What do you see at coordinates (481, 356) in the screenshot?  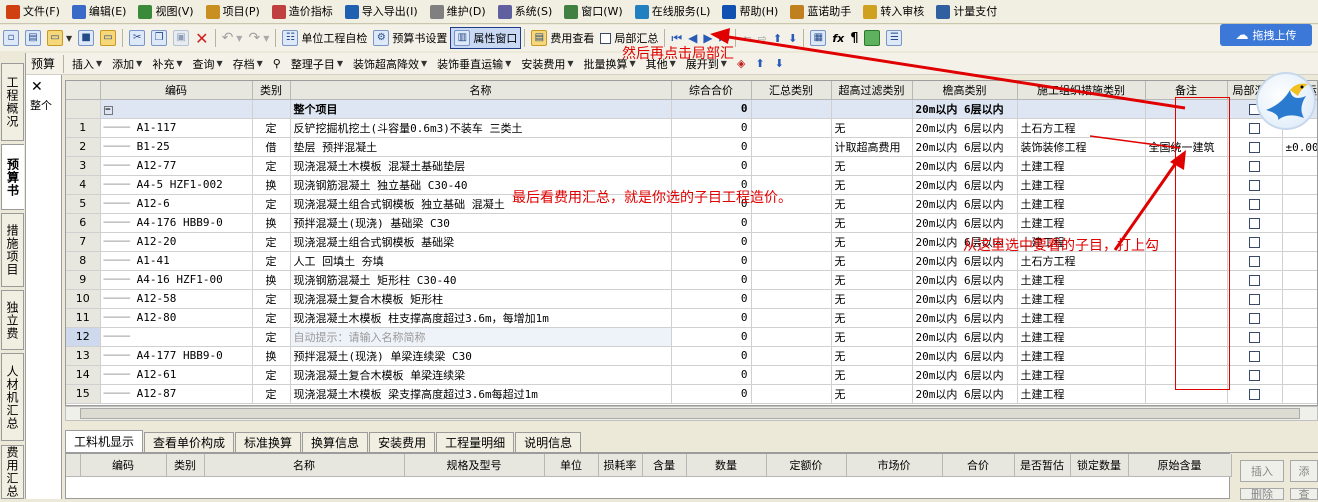 I see `name-cell: 预拌混凝土(现浇) 单梁连续梁 C30` at bounding box center [481, 356].